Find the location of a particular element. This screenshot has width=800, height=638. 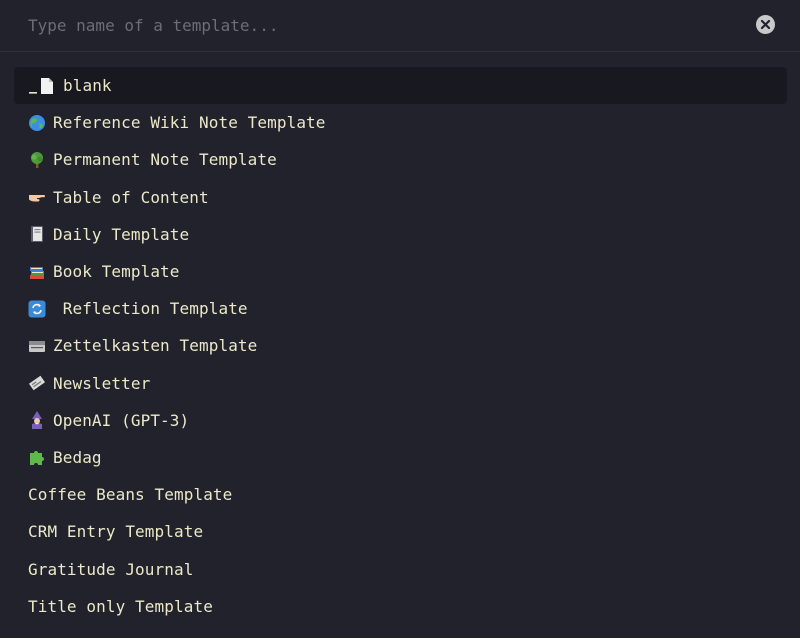

template-item-label: Gratitude Journal is located at coordinates (111, 569).